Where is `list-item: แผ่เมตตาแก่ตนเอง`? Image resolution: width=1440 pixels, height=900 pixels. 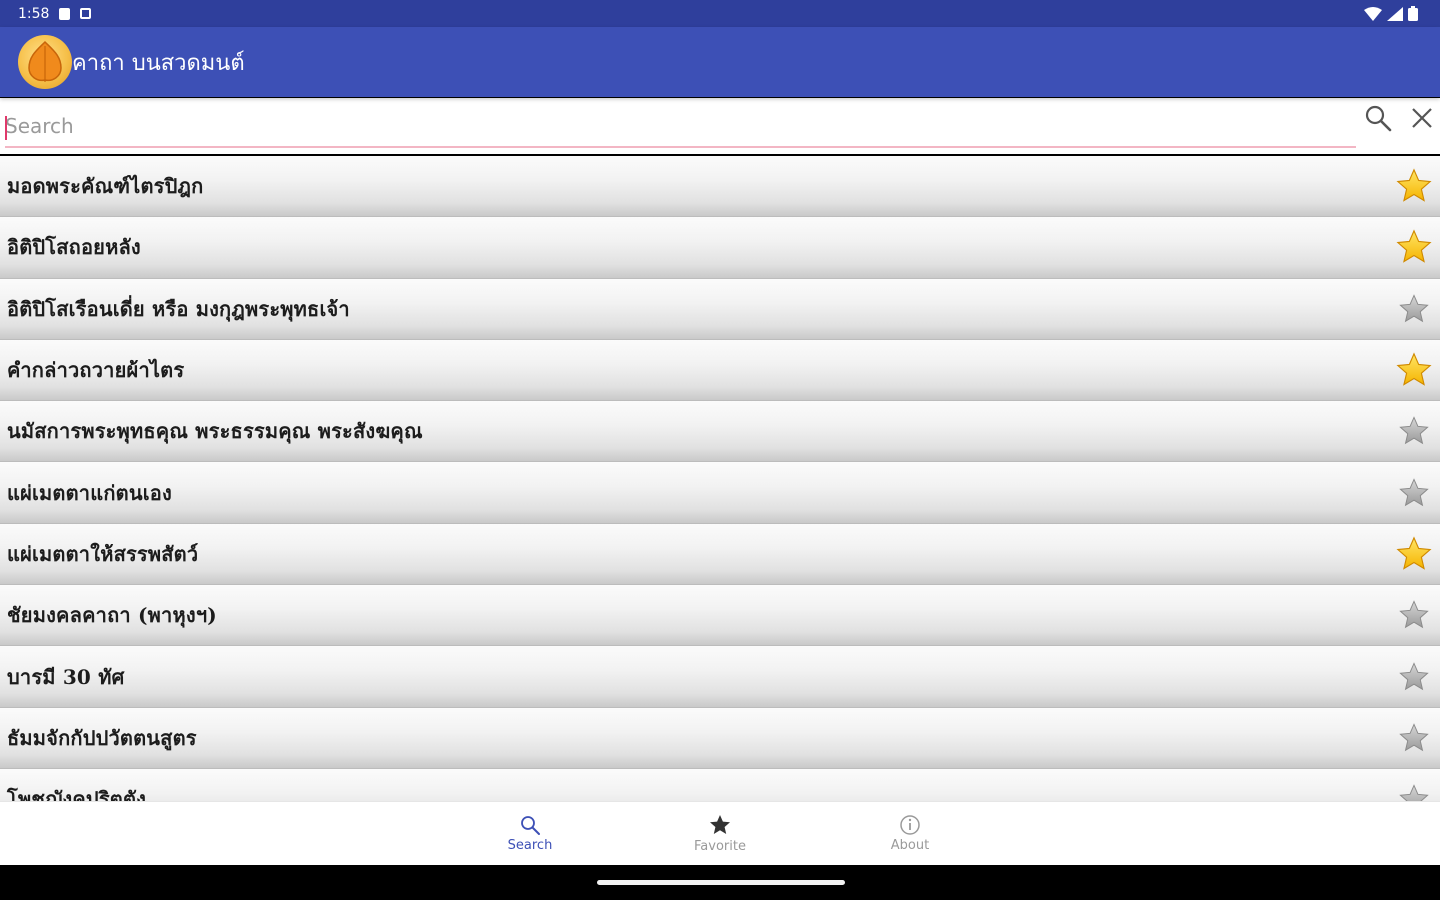
list-item: แผ่เมตตาแก่ตนเอง is located at coordinates (720, 493).